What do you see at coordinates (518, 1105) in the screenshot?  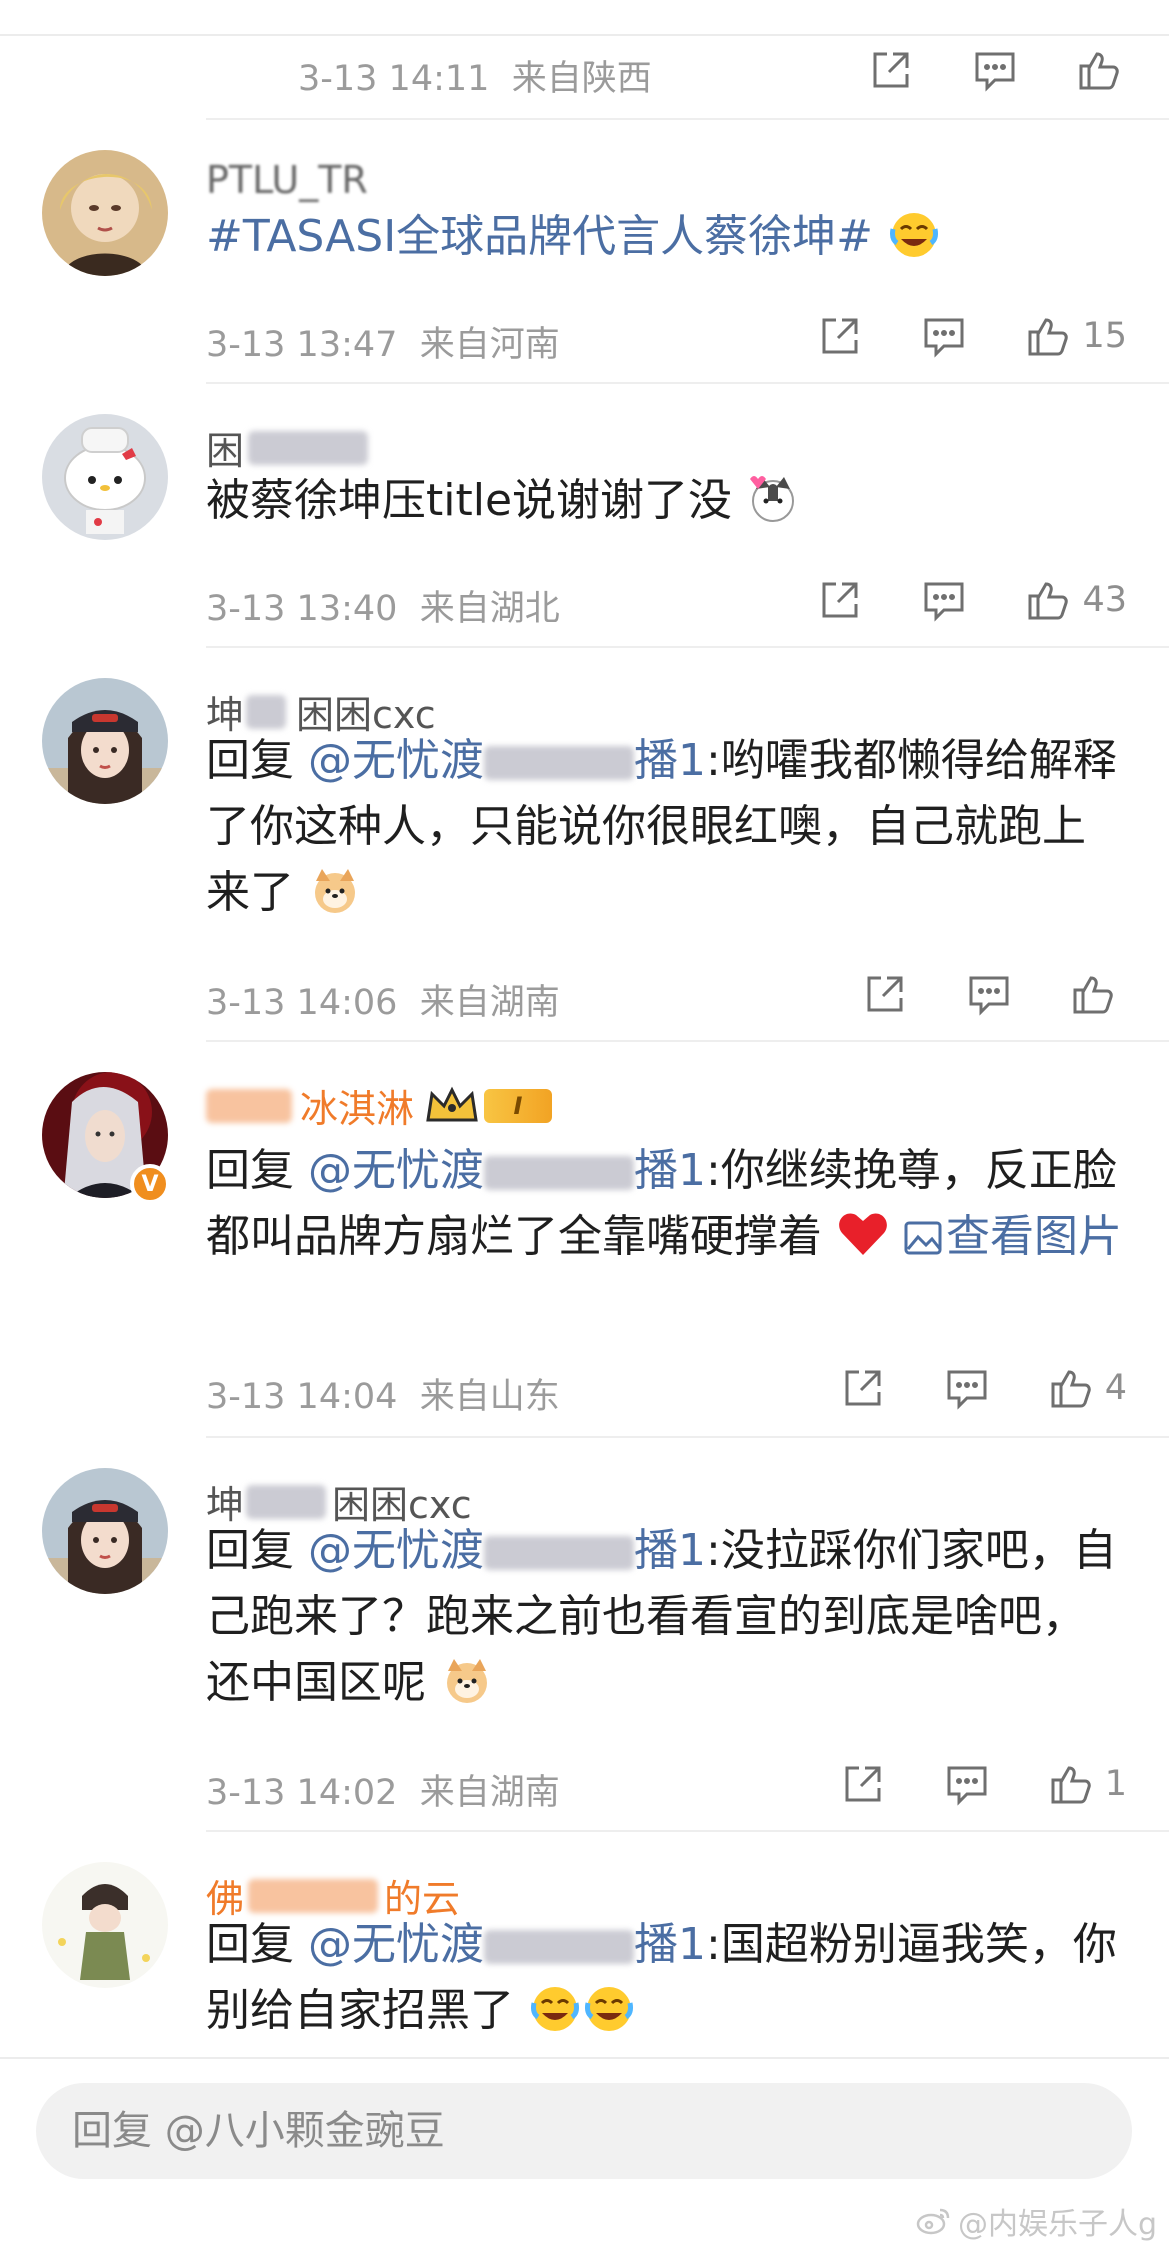 I see `level-badge: I` at bounding box center [518, 1105].